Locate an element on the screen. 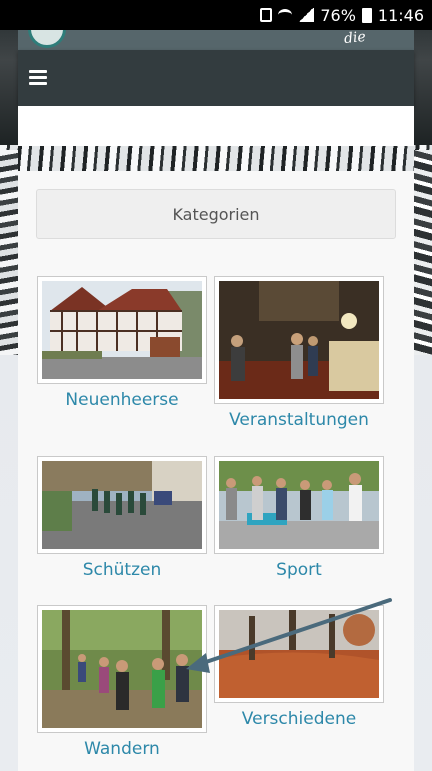 Image resolution: width=432 pixels, height=771 pixels. autumn-trees-fog-image is located at coordinates (299, 654).